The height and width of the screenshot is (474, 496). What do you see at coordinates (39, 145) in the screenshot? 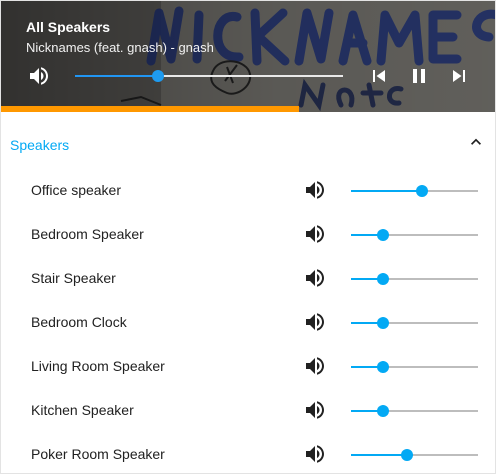
I see `speakers-section-title: Speakers` at bounding box center [39, 145].